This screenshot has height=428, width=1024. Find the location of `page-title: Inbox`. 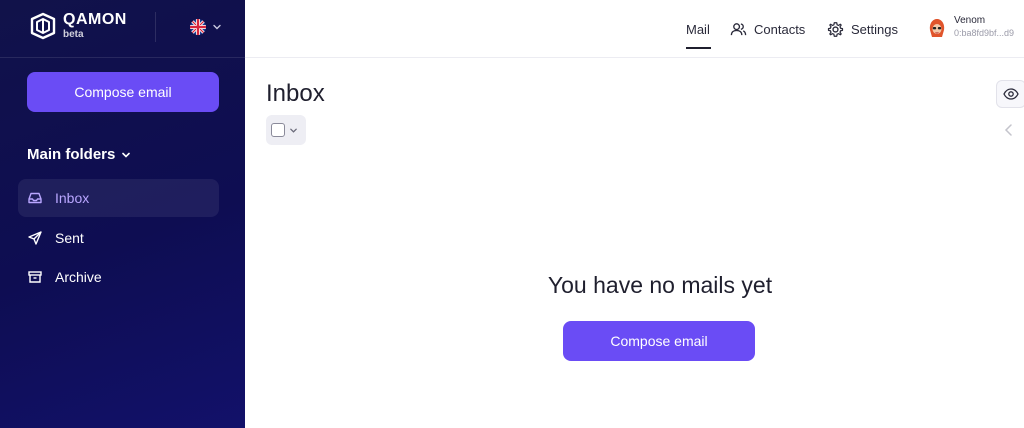

page-title: Inbox is located at coordinates (295, 93).